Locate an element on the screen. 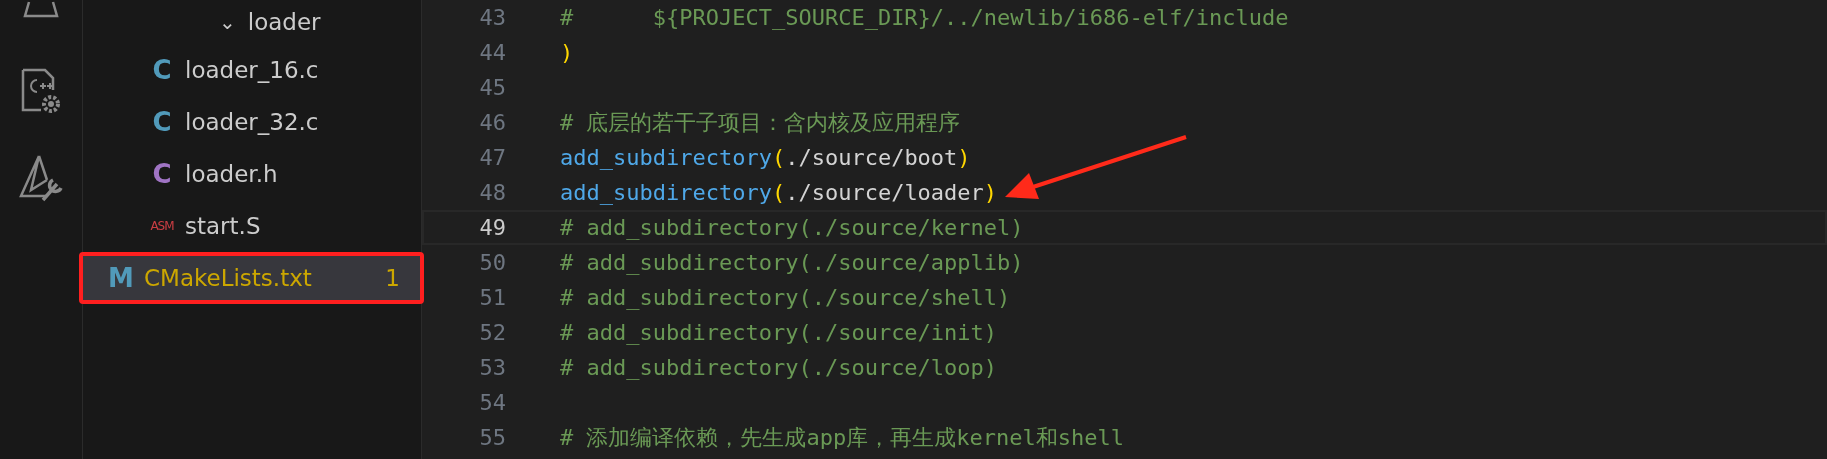  line-number: 50 is located at coordinates (492, 262).